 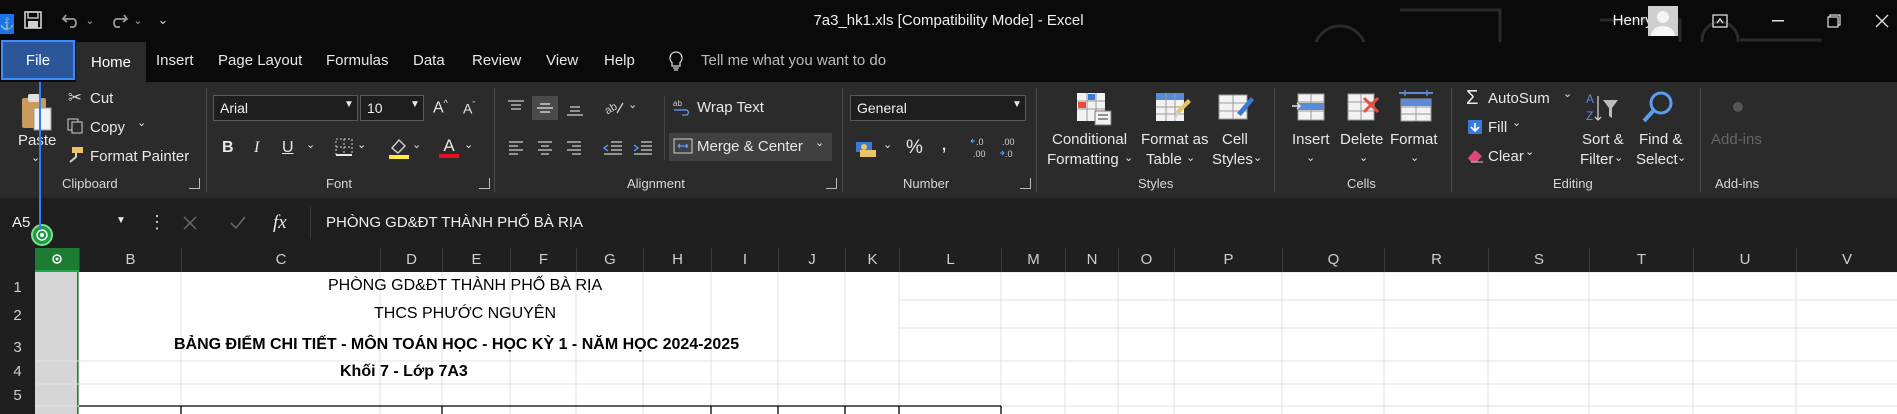 What do you see at coordinates (1602, 108) in the screenshot?
I see `sort-filter-icon: AZ` at bounding box center [1602, 108].